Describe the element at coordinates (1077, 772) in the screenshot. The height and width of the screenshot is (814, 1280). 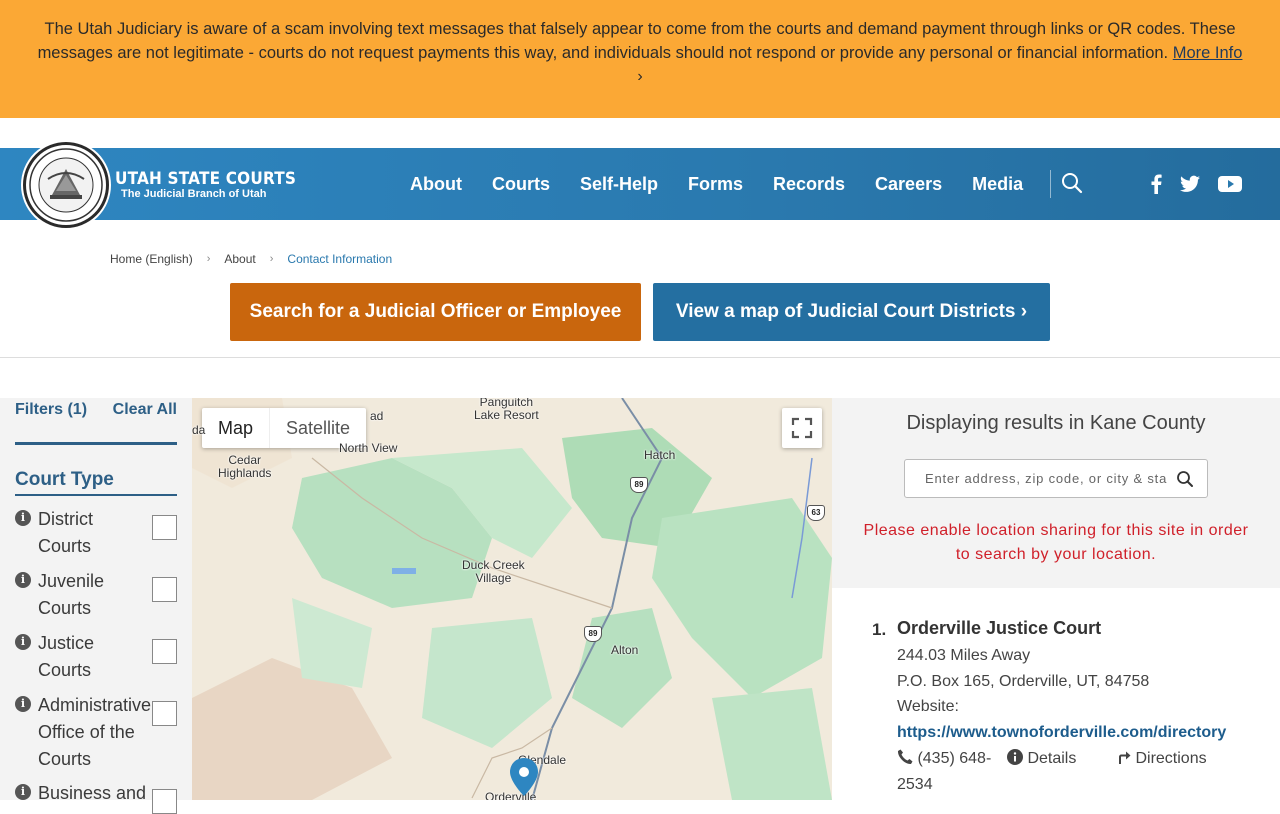
I see `result-actions: (435) 648-2534 Details Directions` at that location.